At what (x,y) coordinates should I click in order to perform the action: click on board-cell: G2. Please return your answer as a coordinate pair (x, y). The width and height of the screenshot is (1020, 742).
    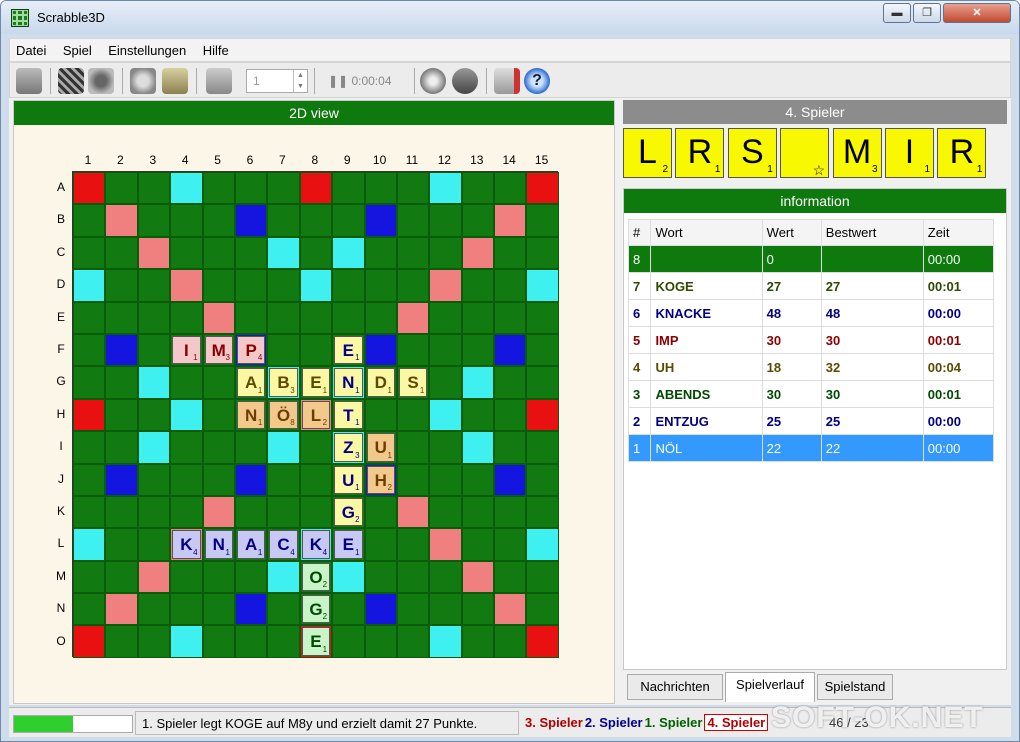
    Looking at the image, I should click on (316, 609).